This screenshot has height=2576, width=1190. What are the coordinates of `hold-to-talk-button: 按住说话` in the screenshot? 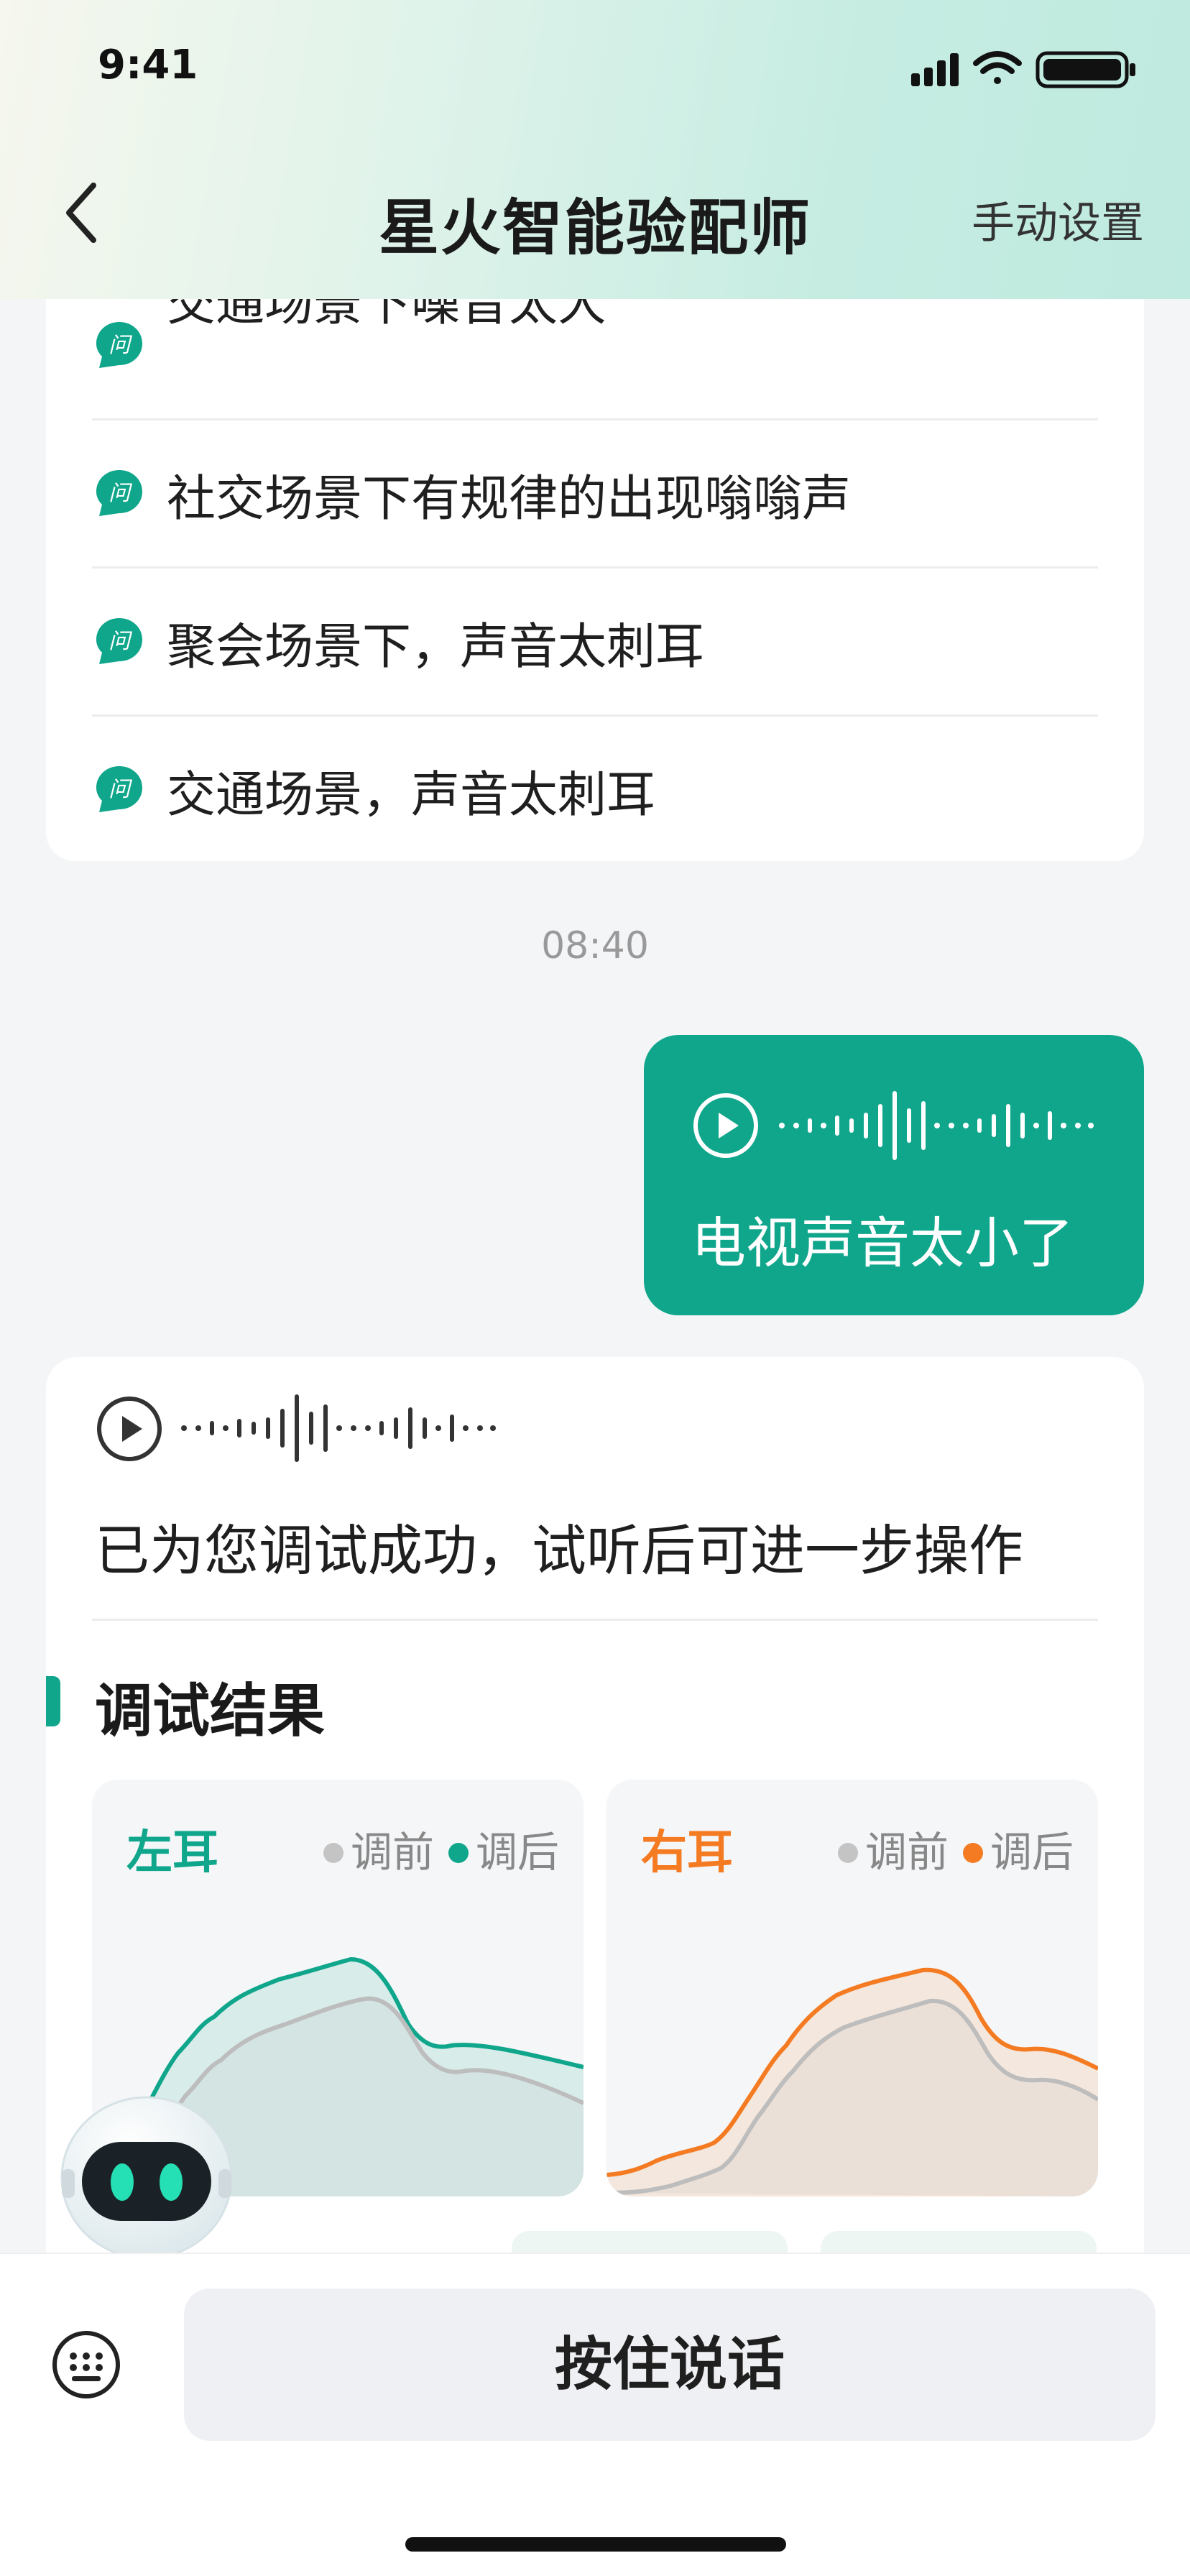 It's located at (670, 2364).